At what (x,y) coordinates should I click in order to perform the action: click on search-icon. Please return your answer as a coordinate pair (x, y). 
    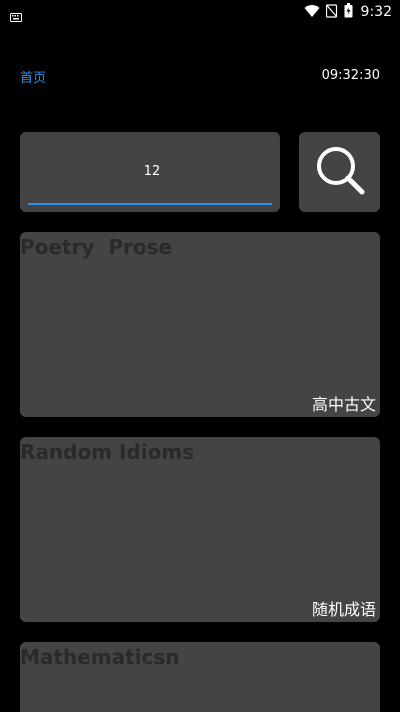
    Looking at the image, I should click on (340, 172).